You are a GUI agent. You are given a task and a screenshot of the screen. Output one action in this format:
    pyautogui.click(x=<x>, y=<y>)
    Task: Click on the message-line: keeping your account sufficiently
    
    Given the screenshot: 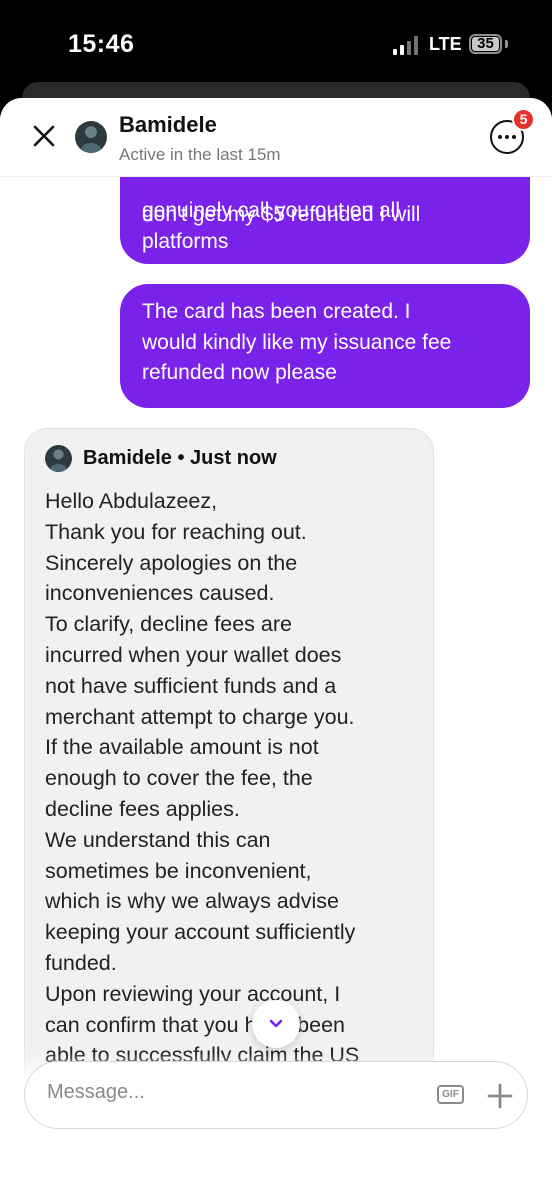 What is the action you would take?
    pyautogui.click(x=200, y=932)
    